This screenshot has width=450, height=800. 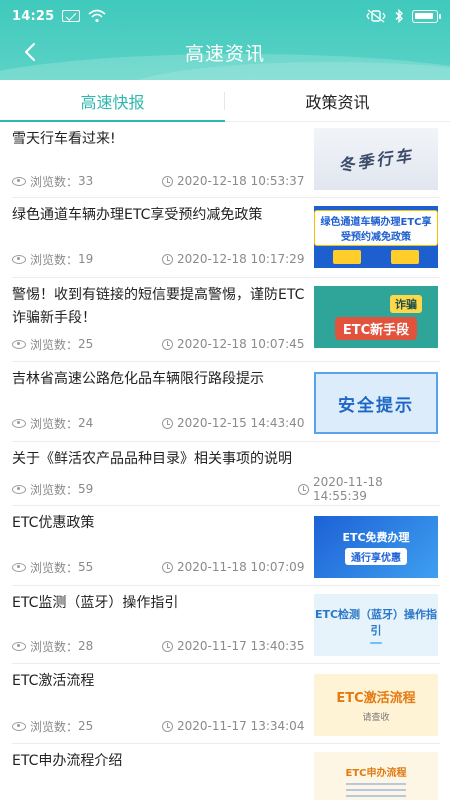 What do you see at coordinates (376, 622) in the screenshot?
I see `thumbnail-text: ETC检测（蓝牙）操作指引` at bounding box center [376, 622].